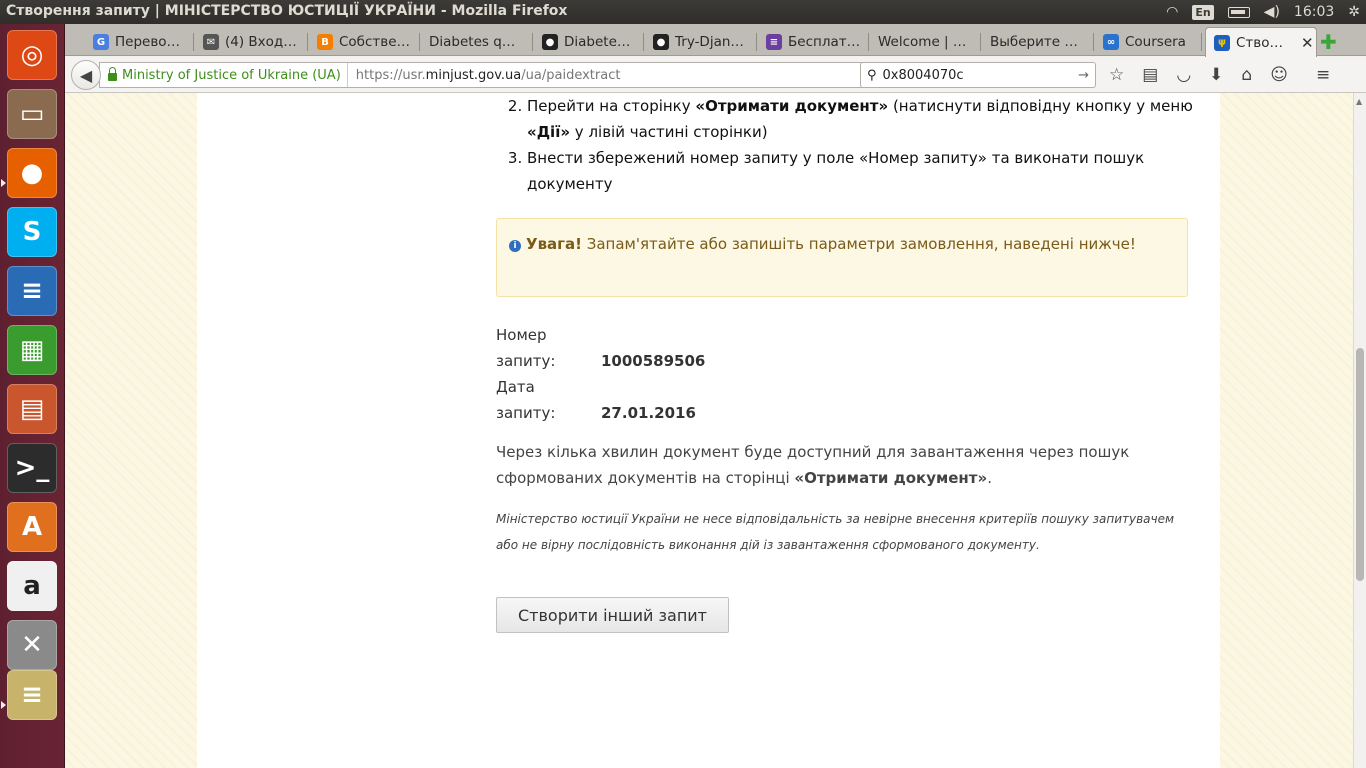 The width and height of the screenshot is (1366, 768). Describe the element at coordinates (211, 42) in the screenshot. I see `tab-favicon-icon: ✉` at that location.